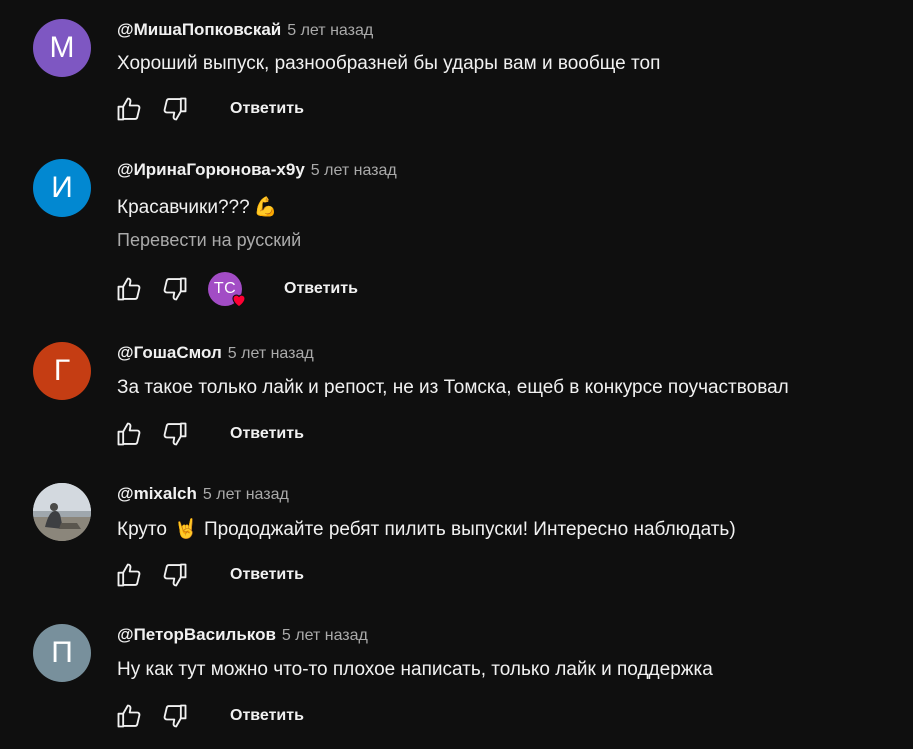 Image resolution: width=913 pixels, height=749 pixels. I want to click on heart-icon, so click(239, 301).